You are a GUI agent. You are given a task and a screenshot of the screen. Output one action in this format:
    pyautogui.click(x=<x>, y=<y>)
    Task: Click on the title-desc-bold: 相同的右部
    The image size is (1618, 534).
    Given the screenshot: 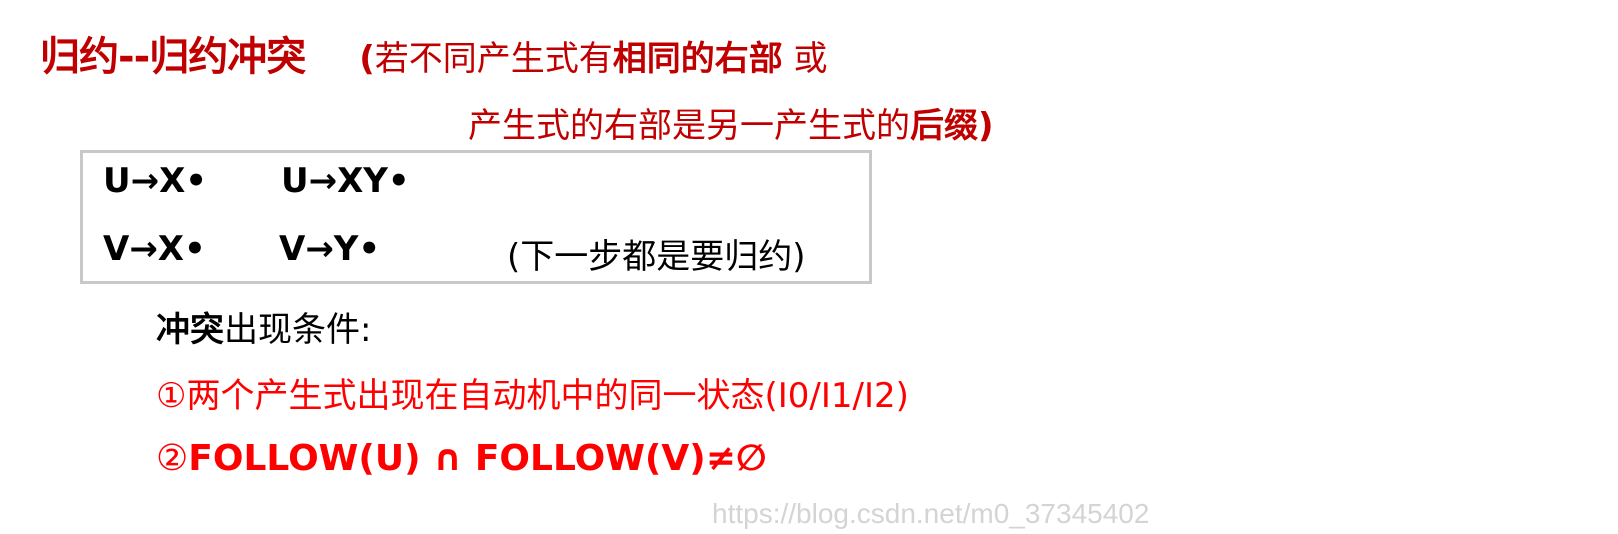 What is the action you would take?
    pyautogui.click(x=697, y=59)
    